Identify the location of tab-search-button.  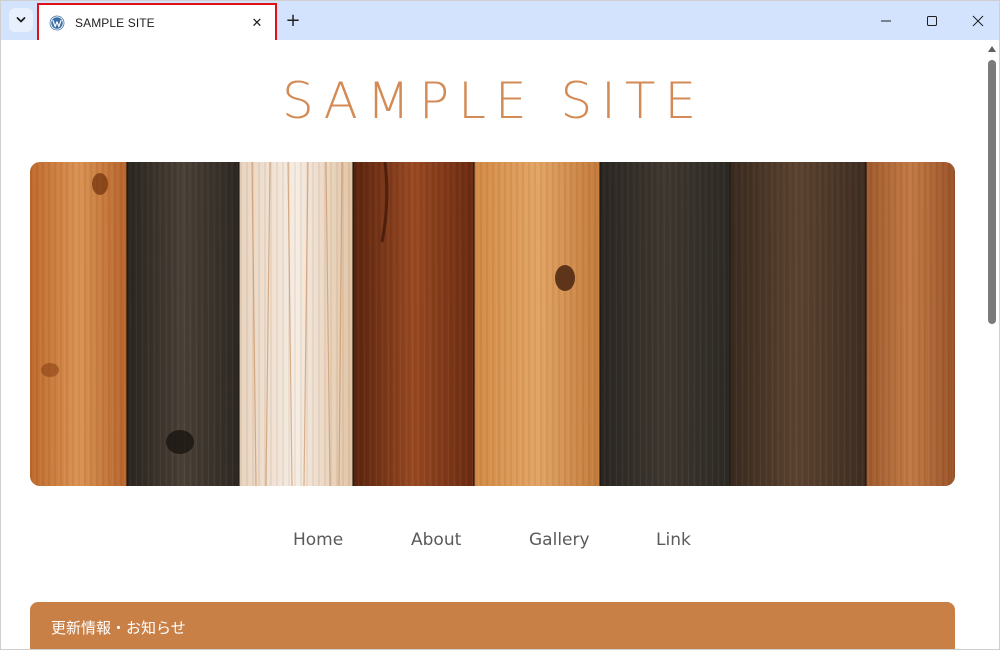
(21, 20).